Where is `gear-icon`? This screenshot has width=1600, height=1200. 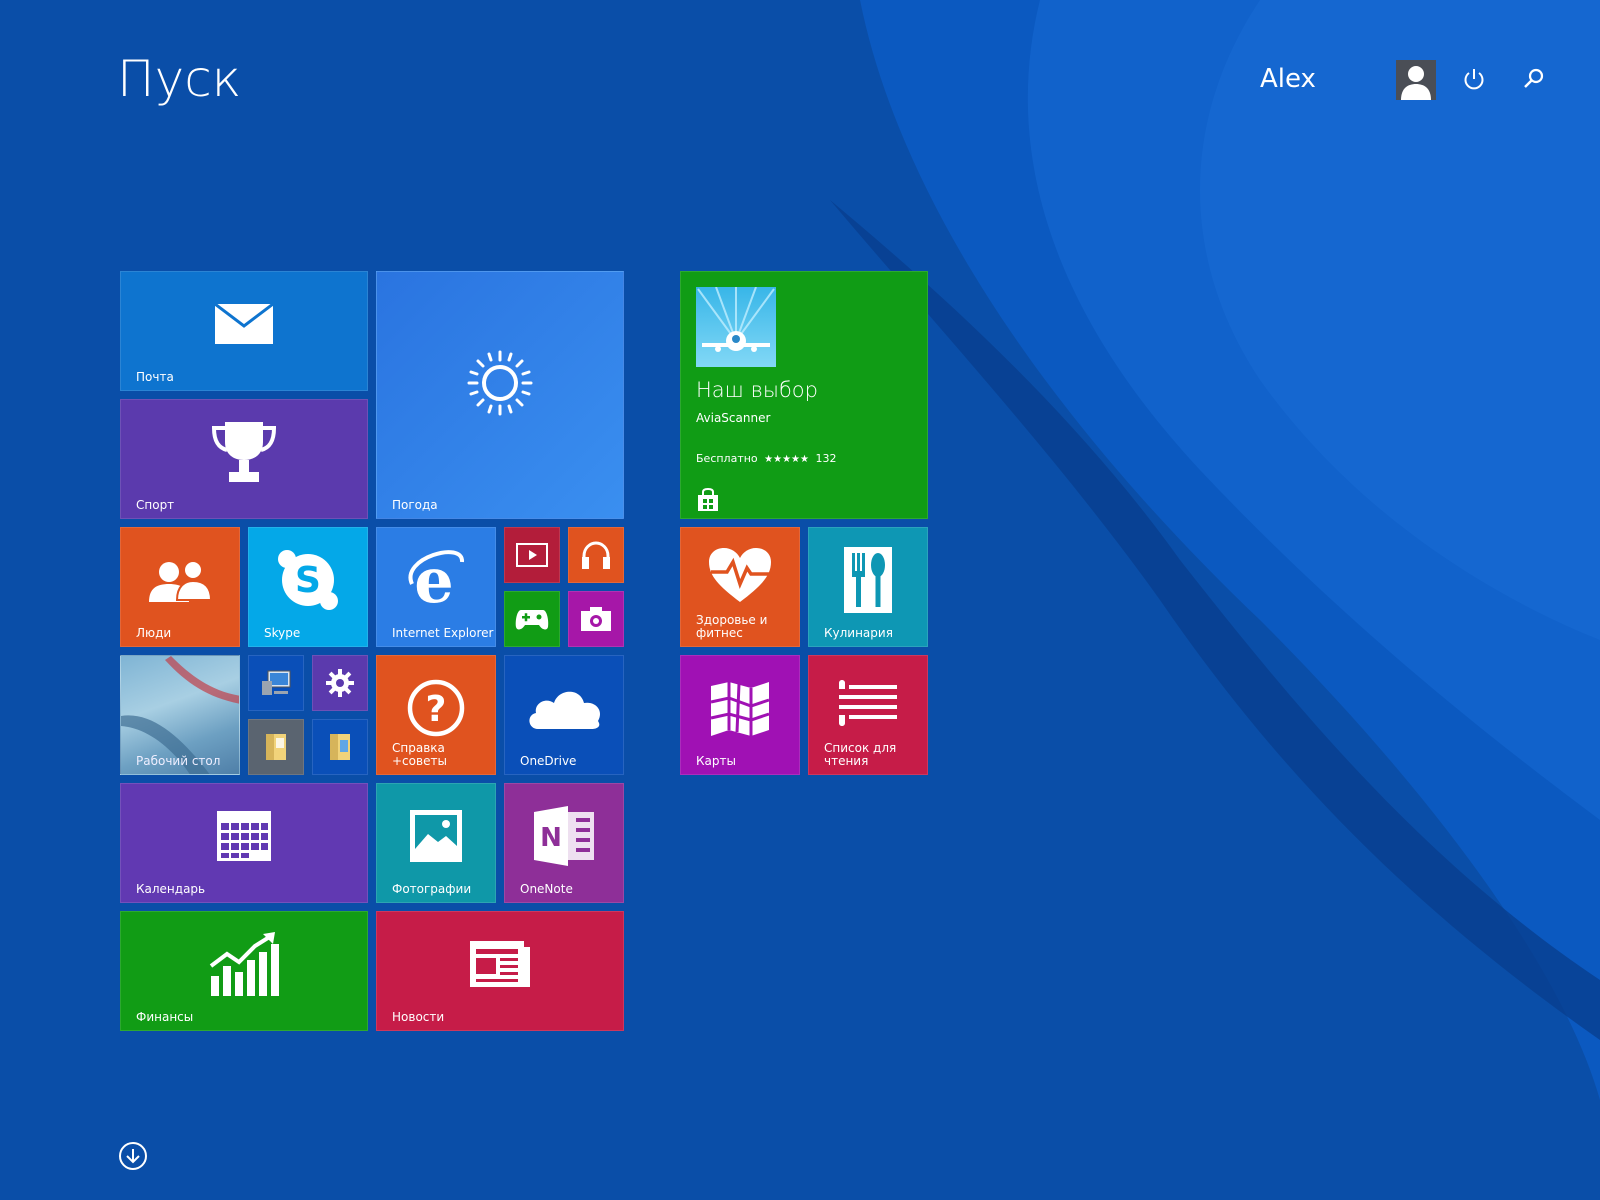 gear-icon is located at coordinates (340, 683).